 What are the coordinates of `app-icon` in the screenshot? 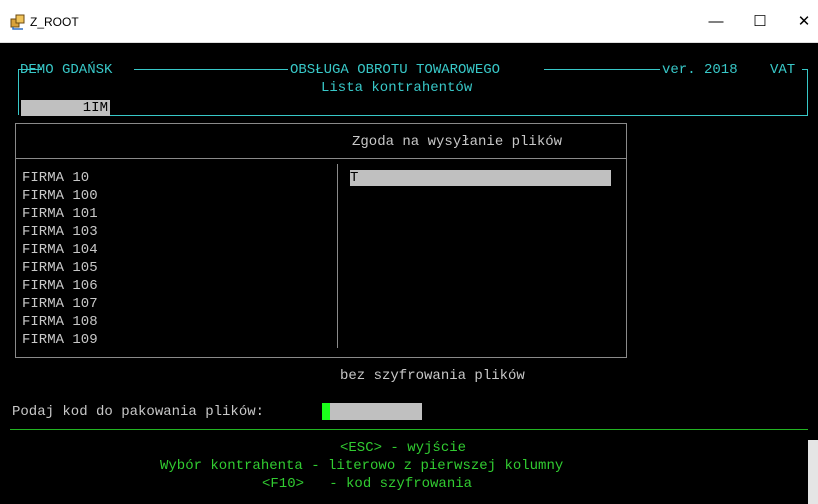 It's located at (17, 22).